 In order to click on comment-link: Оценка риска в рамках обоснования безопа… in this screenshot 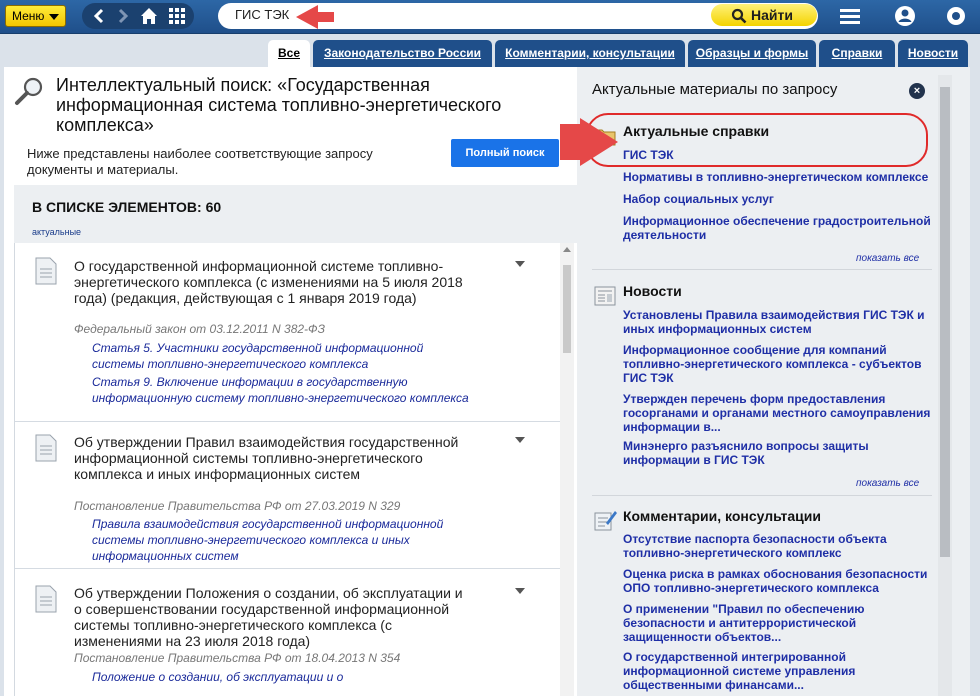, I will do `click(778, 581)`.